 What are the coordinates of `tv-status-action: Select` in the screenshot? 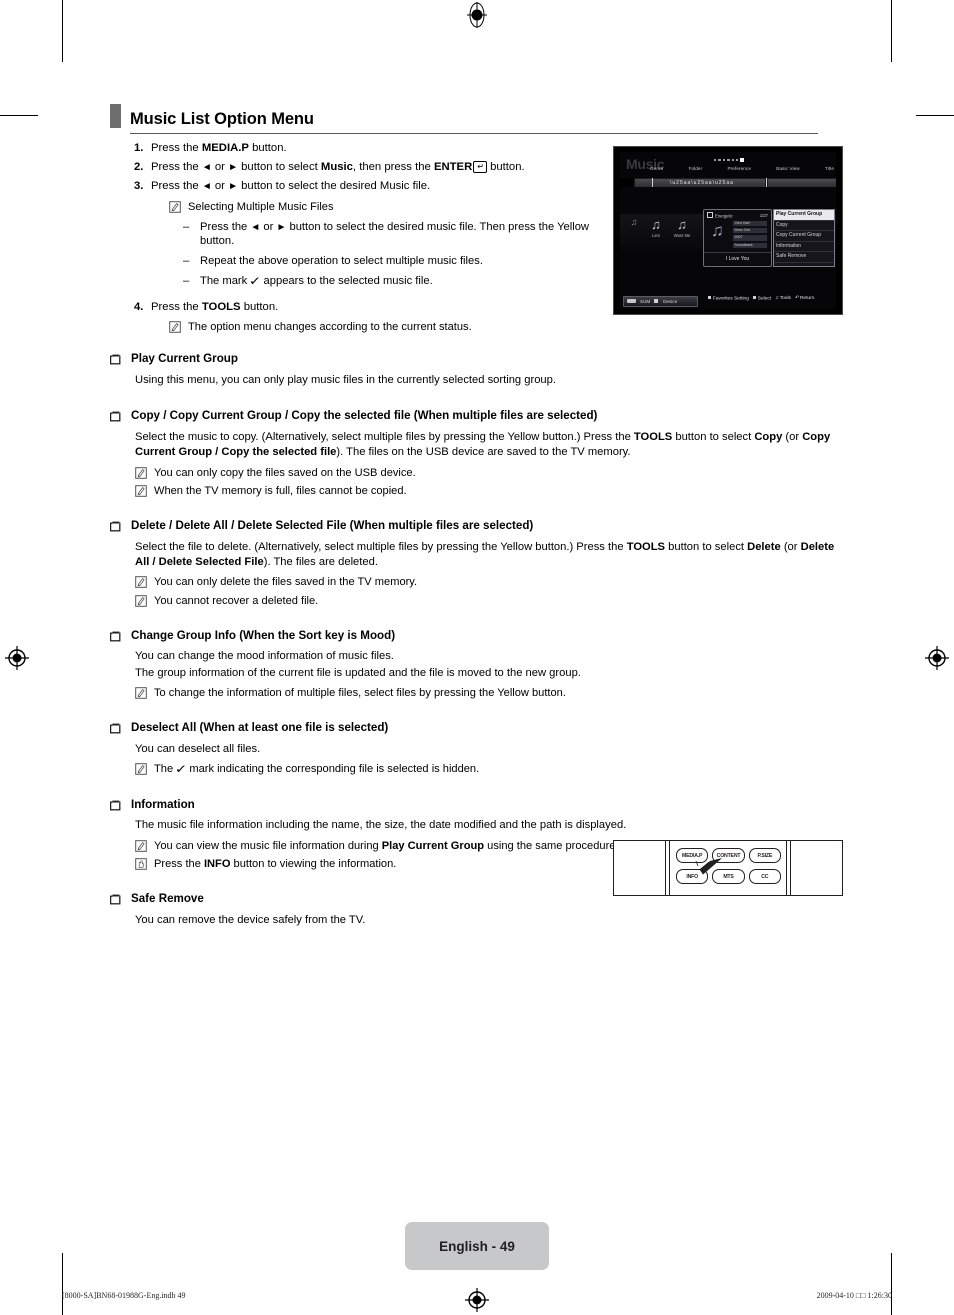 It's located at (761, 298).